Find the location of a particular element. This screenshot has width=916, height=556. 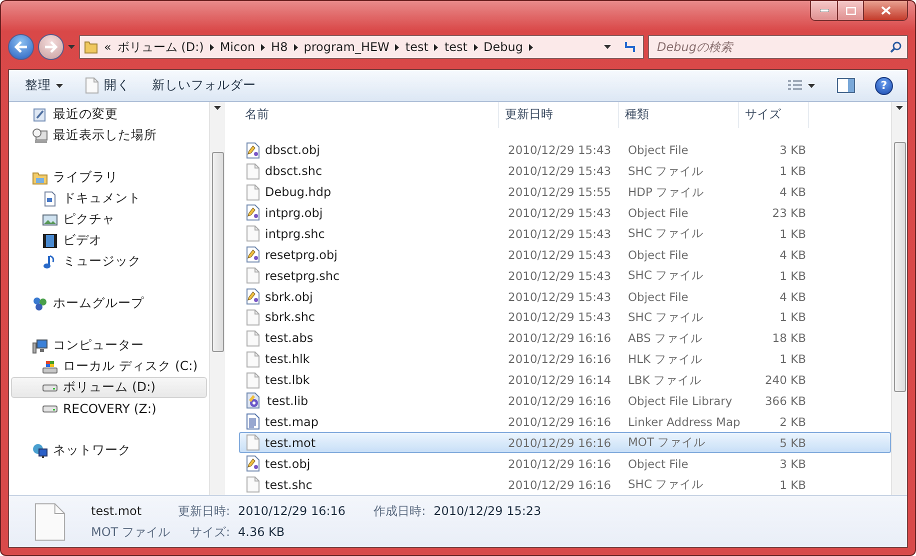

file-name: sbrk.shc is located at coordinates (370, 317).